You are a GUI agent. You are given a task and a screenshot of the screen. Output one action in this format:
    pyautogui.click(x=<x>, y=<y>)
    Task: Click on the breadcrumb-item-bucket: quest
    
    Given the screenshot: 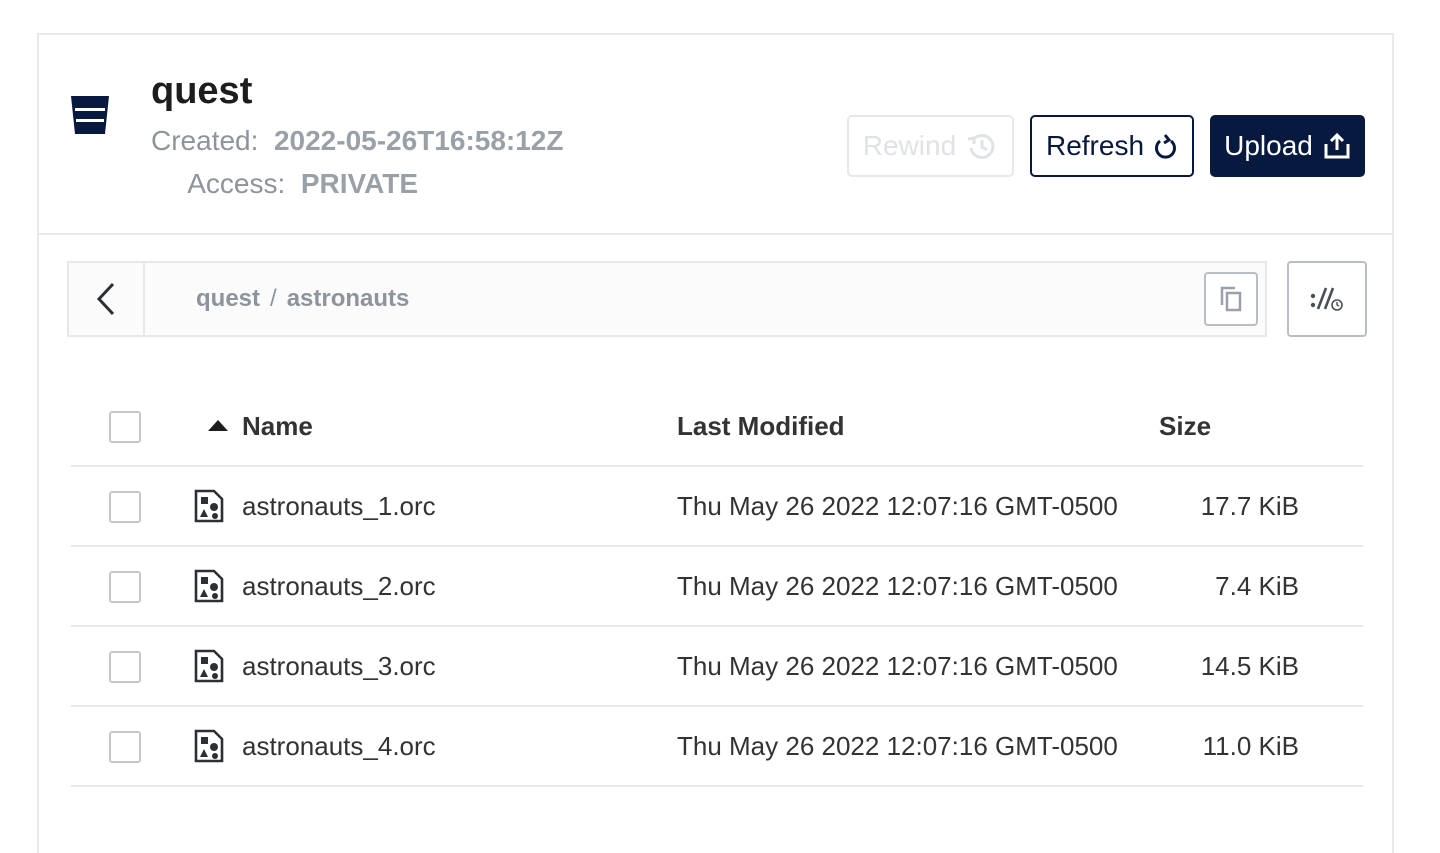 What is the action you would take?
    pyautogui.click(x=228, y=298)
    